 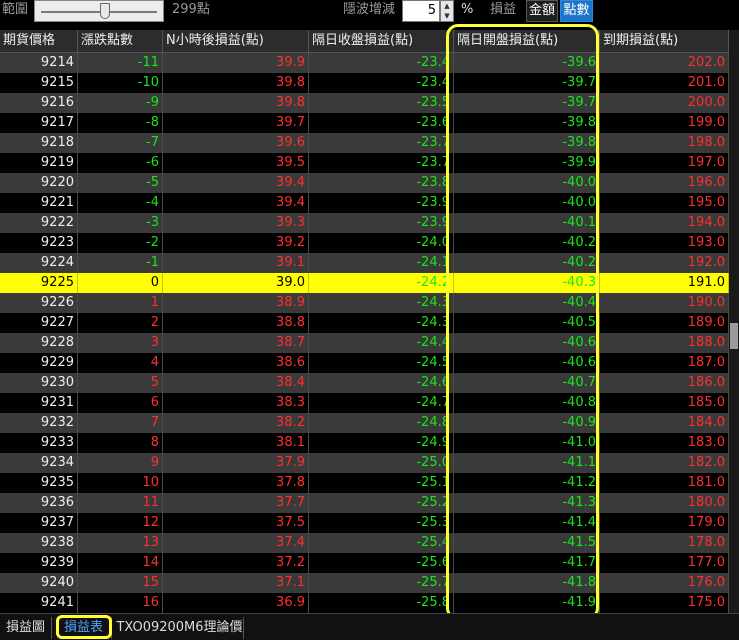 What do you see at coordinates (664, 303) in the screenshot?
I see `cell-expiry-pnl: 190.0` at bounding box center [664, 303].